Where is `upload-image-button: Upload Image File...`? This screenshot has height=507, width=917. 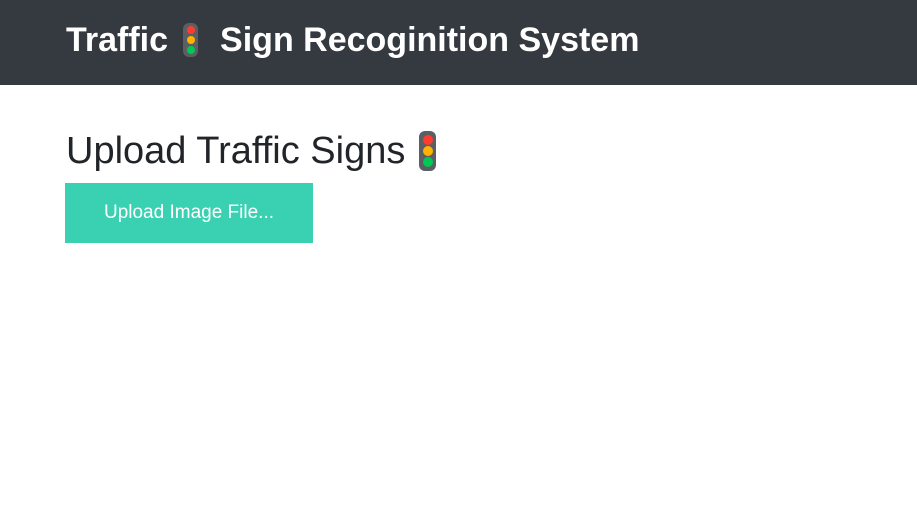 upload-image-button: Upload Image File... is located at coordinates (189, 213).